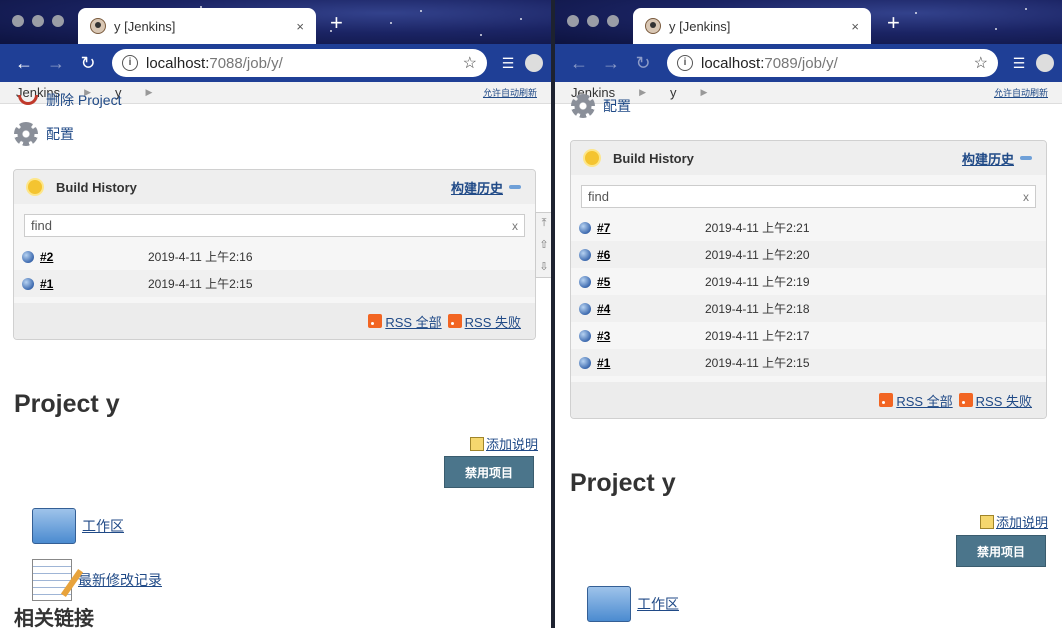 Image resolution: width=1062 pixels, height=628 pixels. Describe the element at coordinates (757, 281) in the screenshot. I see `build-date: 2019-4-11 上午2:19` at that location.